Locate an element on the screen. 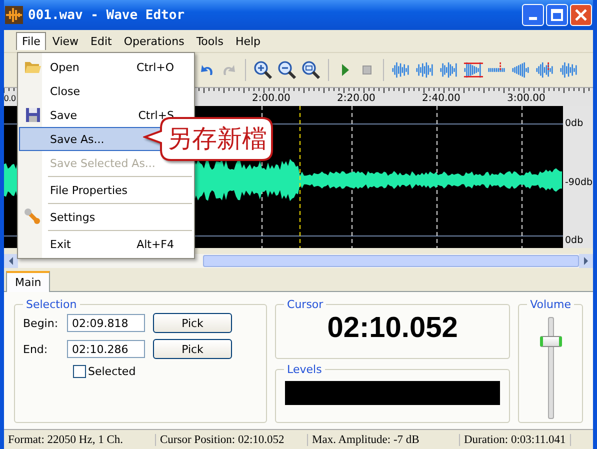 This screenshot has width=597, height=449. field-label: End: is located at coordinates (36, 349).